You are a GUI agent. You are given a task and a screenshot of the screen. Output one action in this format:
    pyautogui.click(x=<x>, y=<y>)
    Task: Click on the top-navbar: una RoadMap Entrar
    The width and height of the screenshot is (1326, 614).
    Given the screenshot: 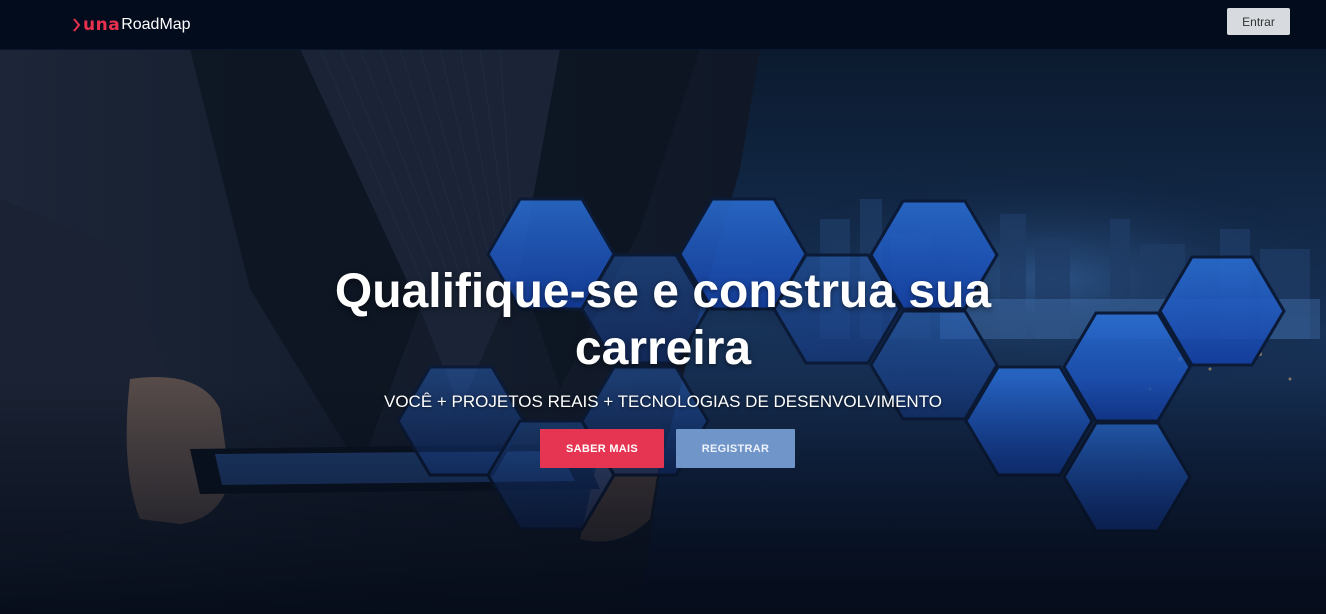 What is the action you would take?
    pyautogui.click(x=663, y=25)
    